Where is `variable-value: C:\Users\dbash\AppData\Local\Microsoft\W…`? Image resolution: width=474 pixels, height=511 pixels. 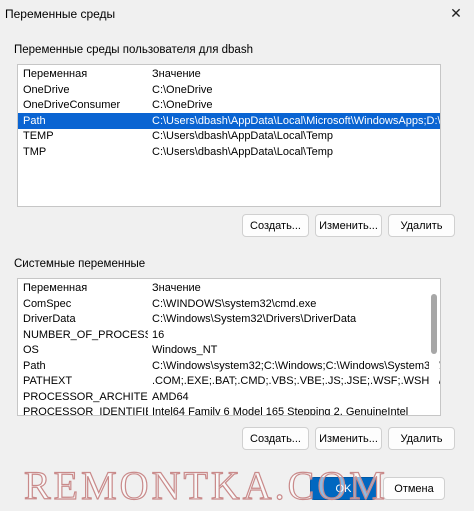 variable-value: C:\Users\dbash\AppData\Local\Microsoft\W… is located at coordinates (296, 120).